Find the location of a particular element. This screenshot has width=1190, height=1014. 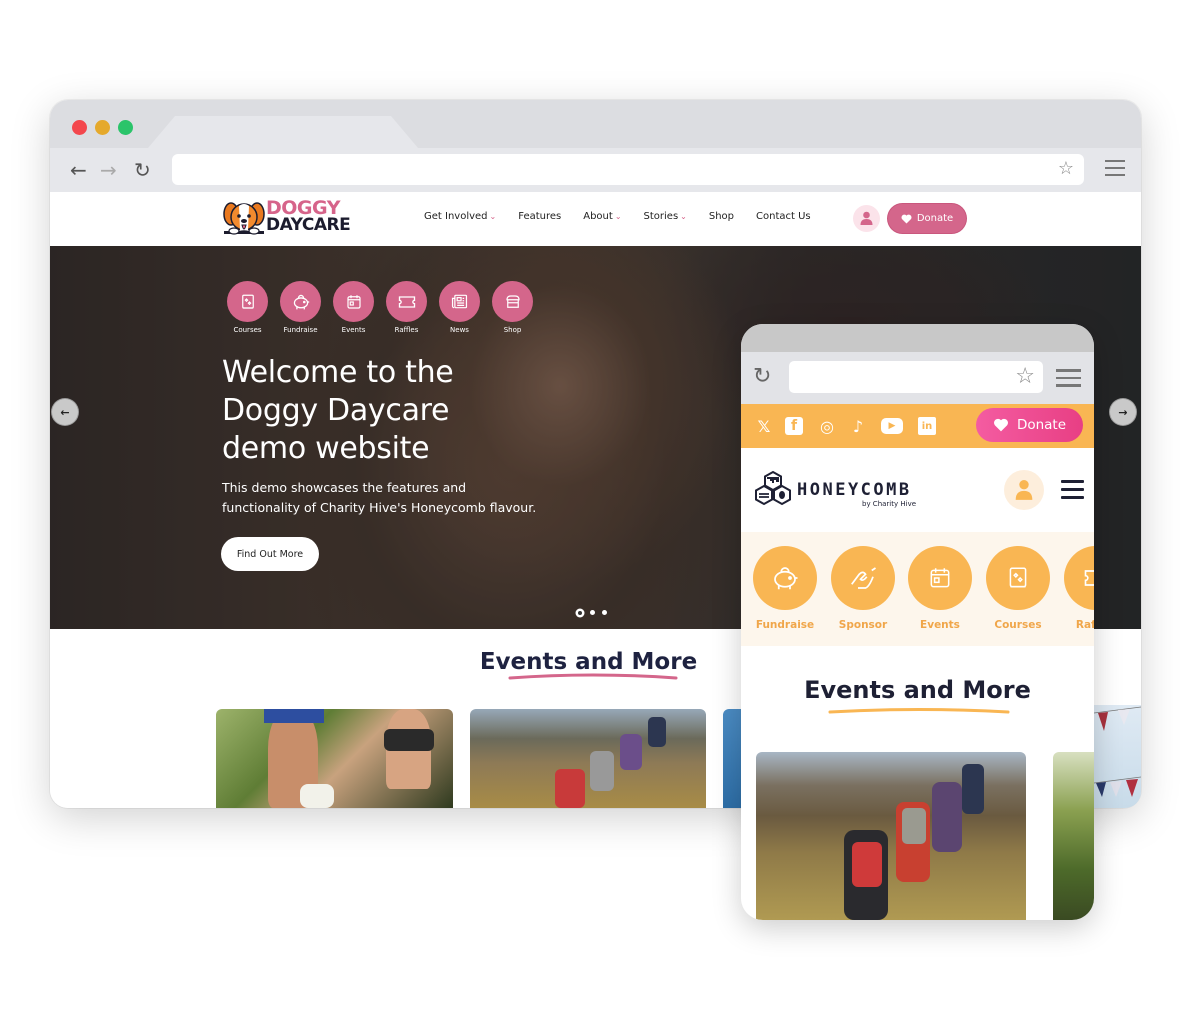

donate-label: Donate is located at coordinates (935, 218).